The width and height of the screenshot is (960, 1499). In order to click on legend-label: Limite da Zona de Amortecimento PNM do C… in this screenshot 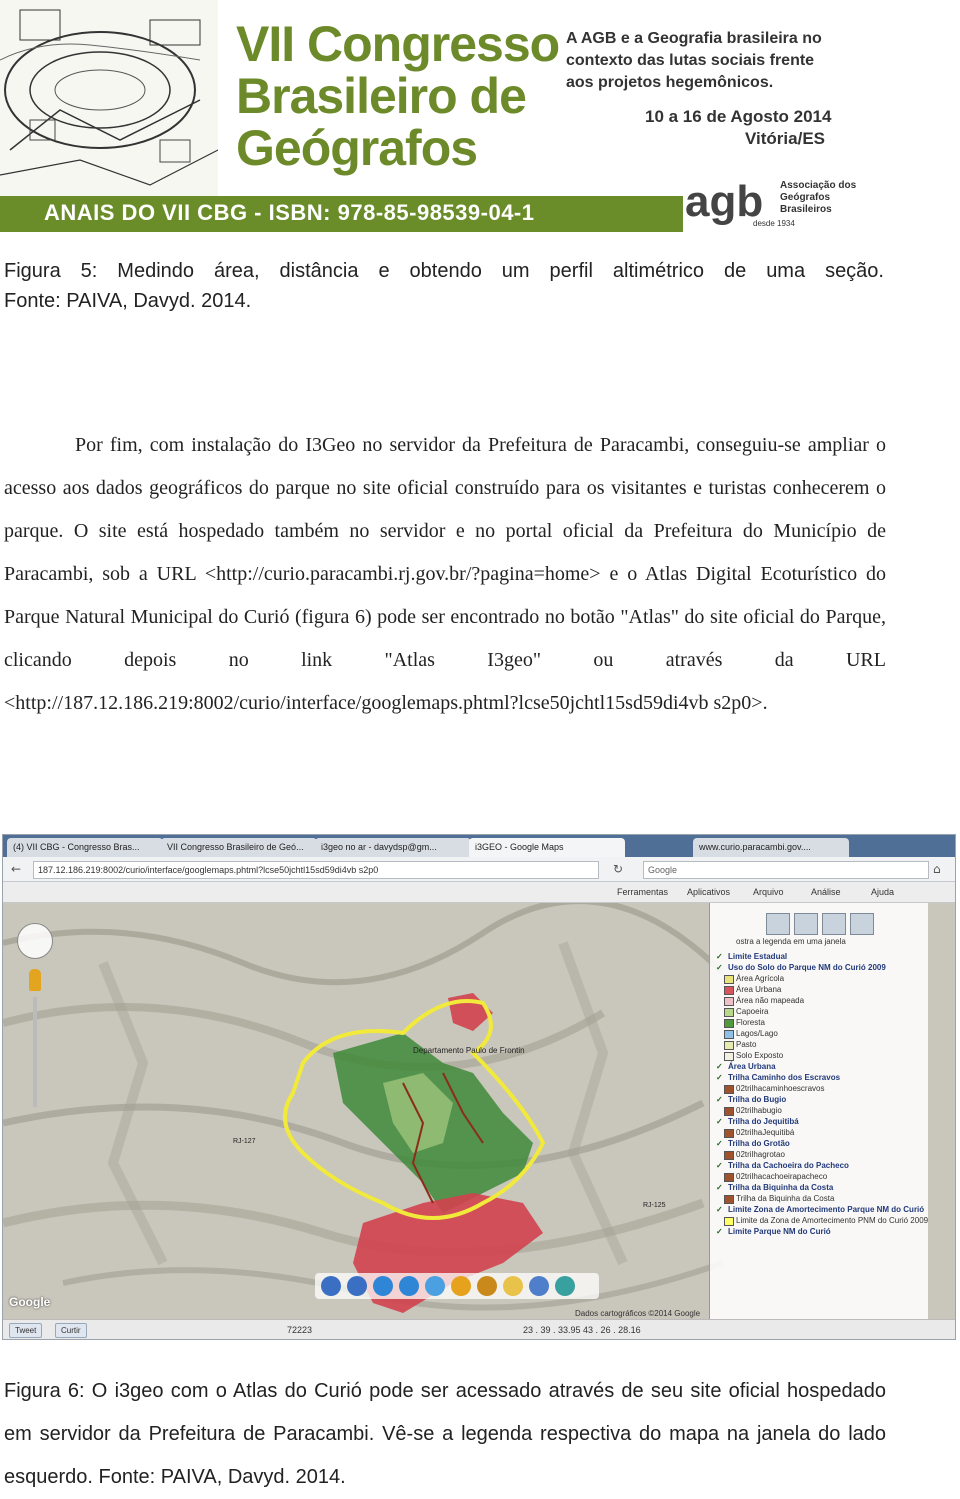, I will do `click(832, 1220)`.